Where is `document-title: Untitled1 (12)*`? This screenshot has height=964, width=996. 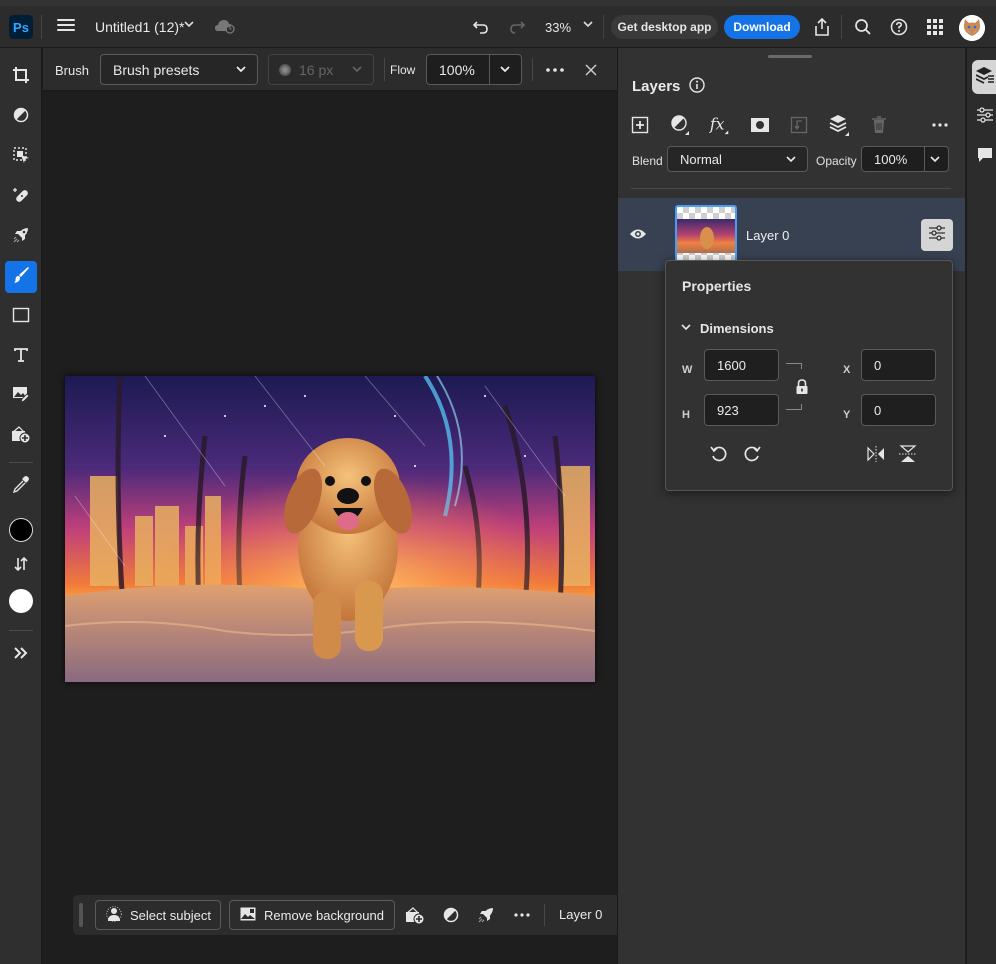
document-title: Untitled1 (12)* is located at coordinates (140, 27).